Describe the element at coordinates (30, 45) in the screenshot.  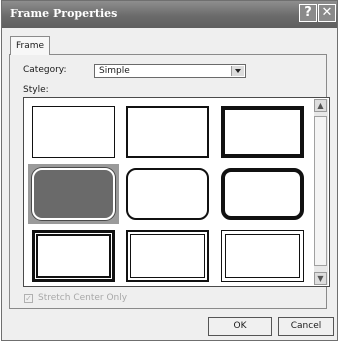
I see `tab-frame: Frame` at that location.